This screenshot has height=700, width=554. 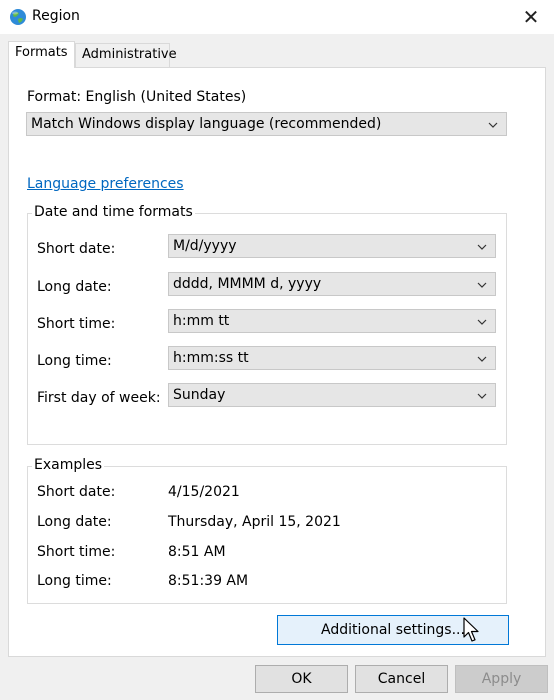 What do you see at coordinates (56, 16) in the screenshot?
I see `window-title: Region` at bounding box center [56, 16].